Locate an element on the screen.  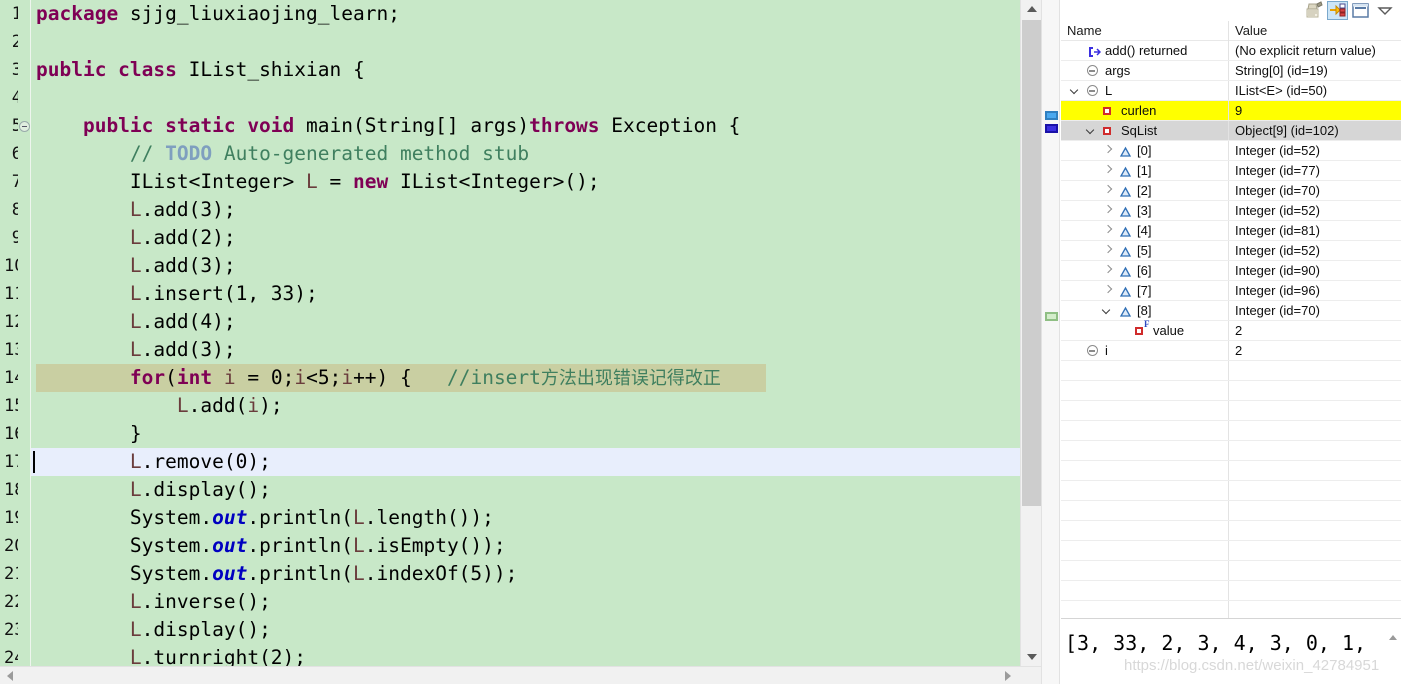
variable-value: (No explicit return value) is located at coordinates (1305, 50).